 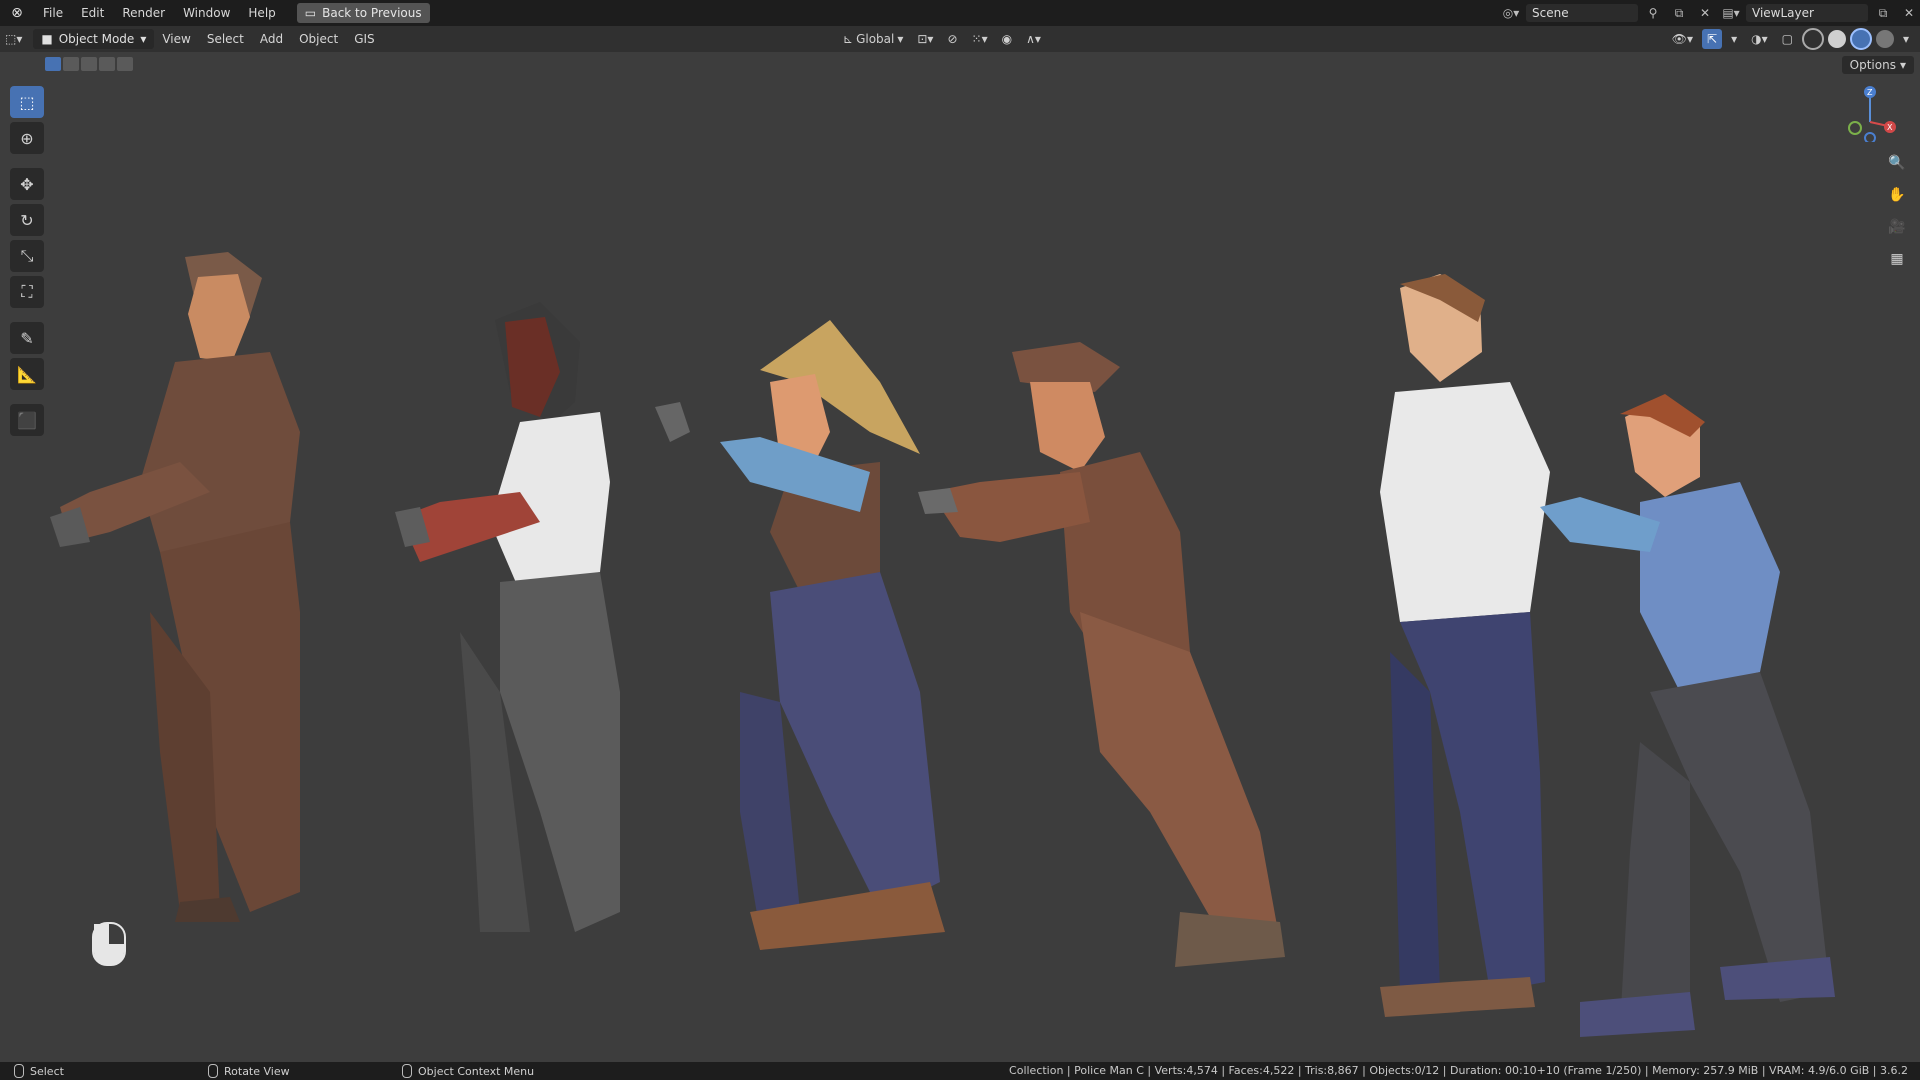 I want to click on scene-name: Scene, so click(x=1550, y=13).